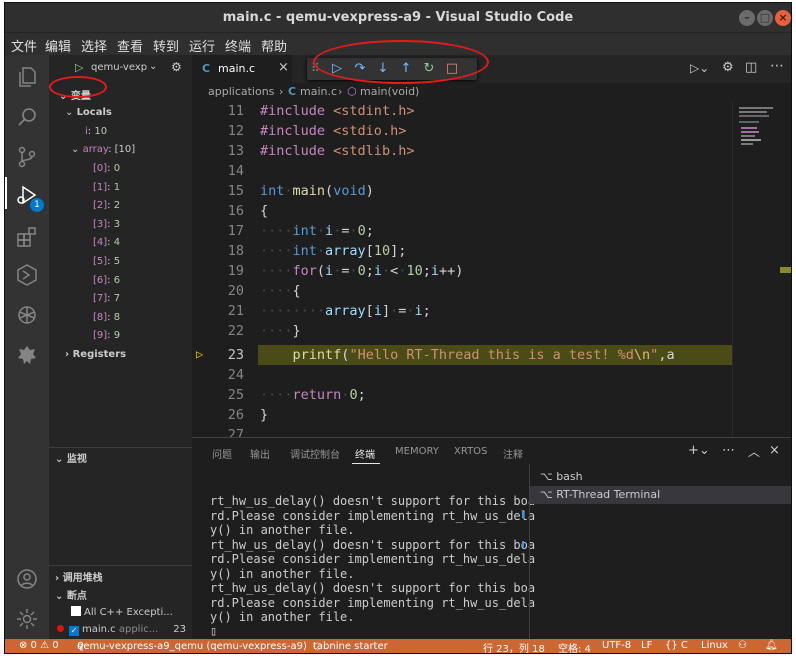  What do you see at coordinates (71, 594) in the screenshot?
I see `breakpoints-section-header: ⌄ 断点` at bounding box center [71, 594].